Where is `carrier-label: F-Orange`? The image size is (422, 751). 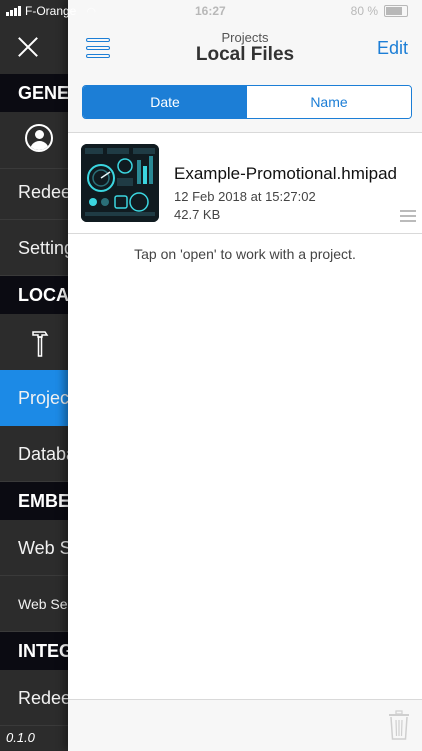
carrier-label: F-Orange is located at coordinates (51, 11).